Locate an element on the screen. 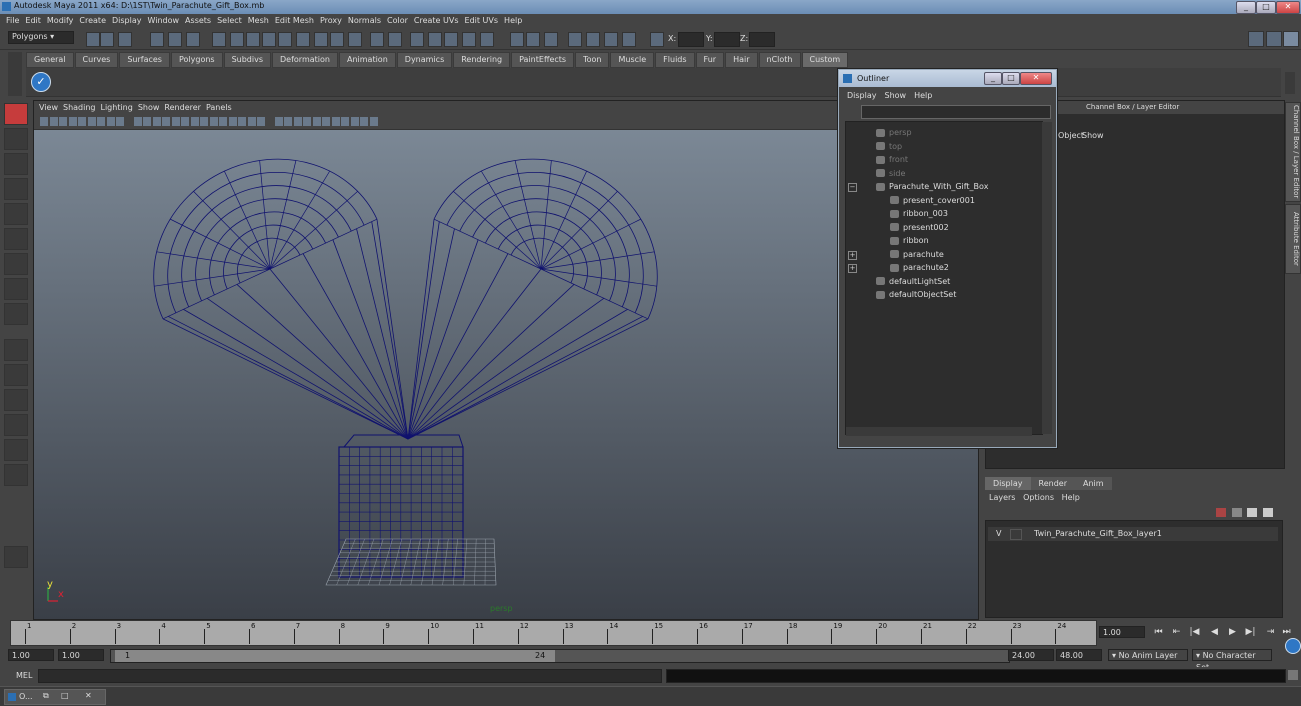  shelf-tab-fur: Fur is located at coordinates (710, 60).